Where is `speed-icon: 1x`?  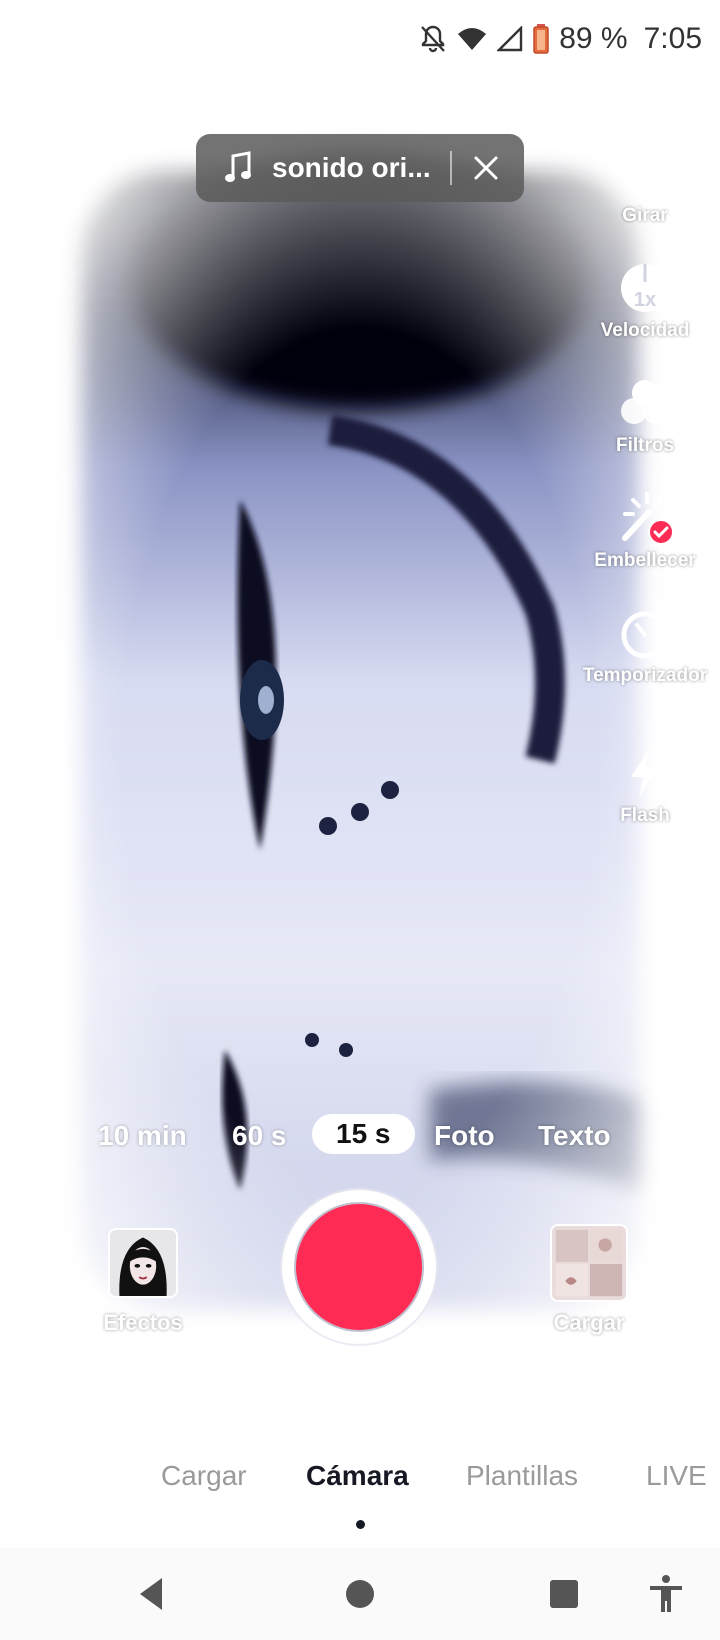
speed-icon: 1x is located at coordinates (645, 288).